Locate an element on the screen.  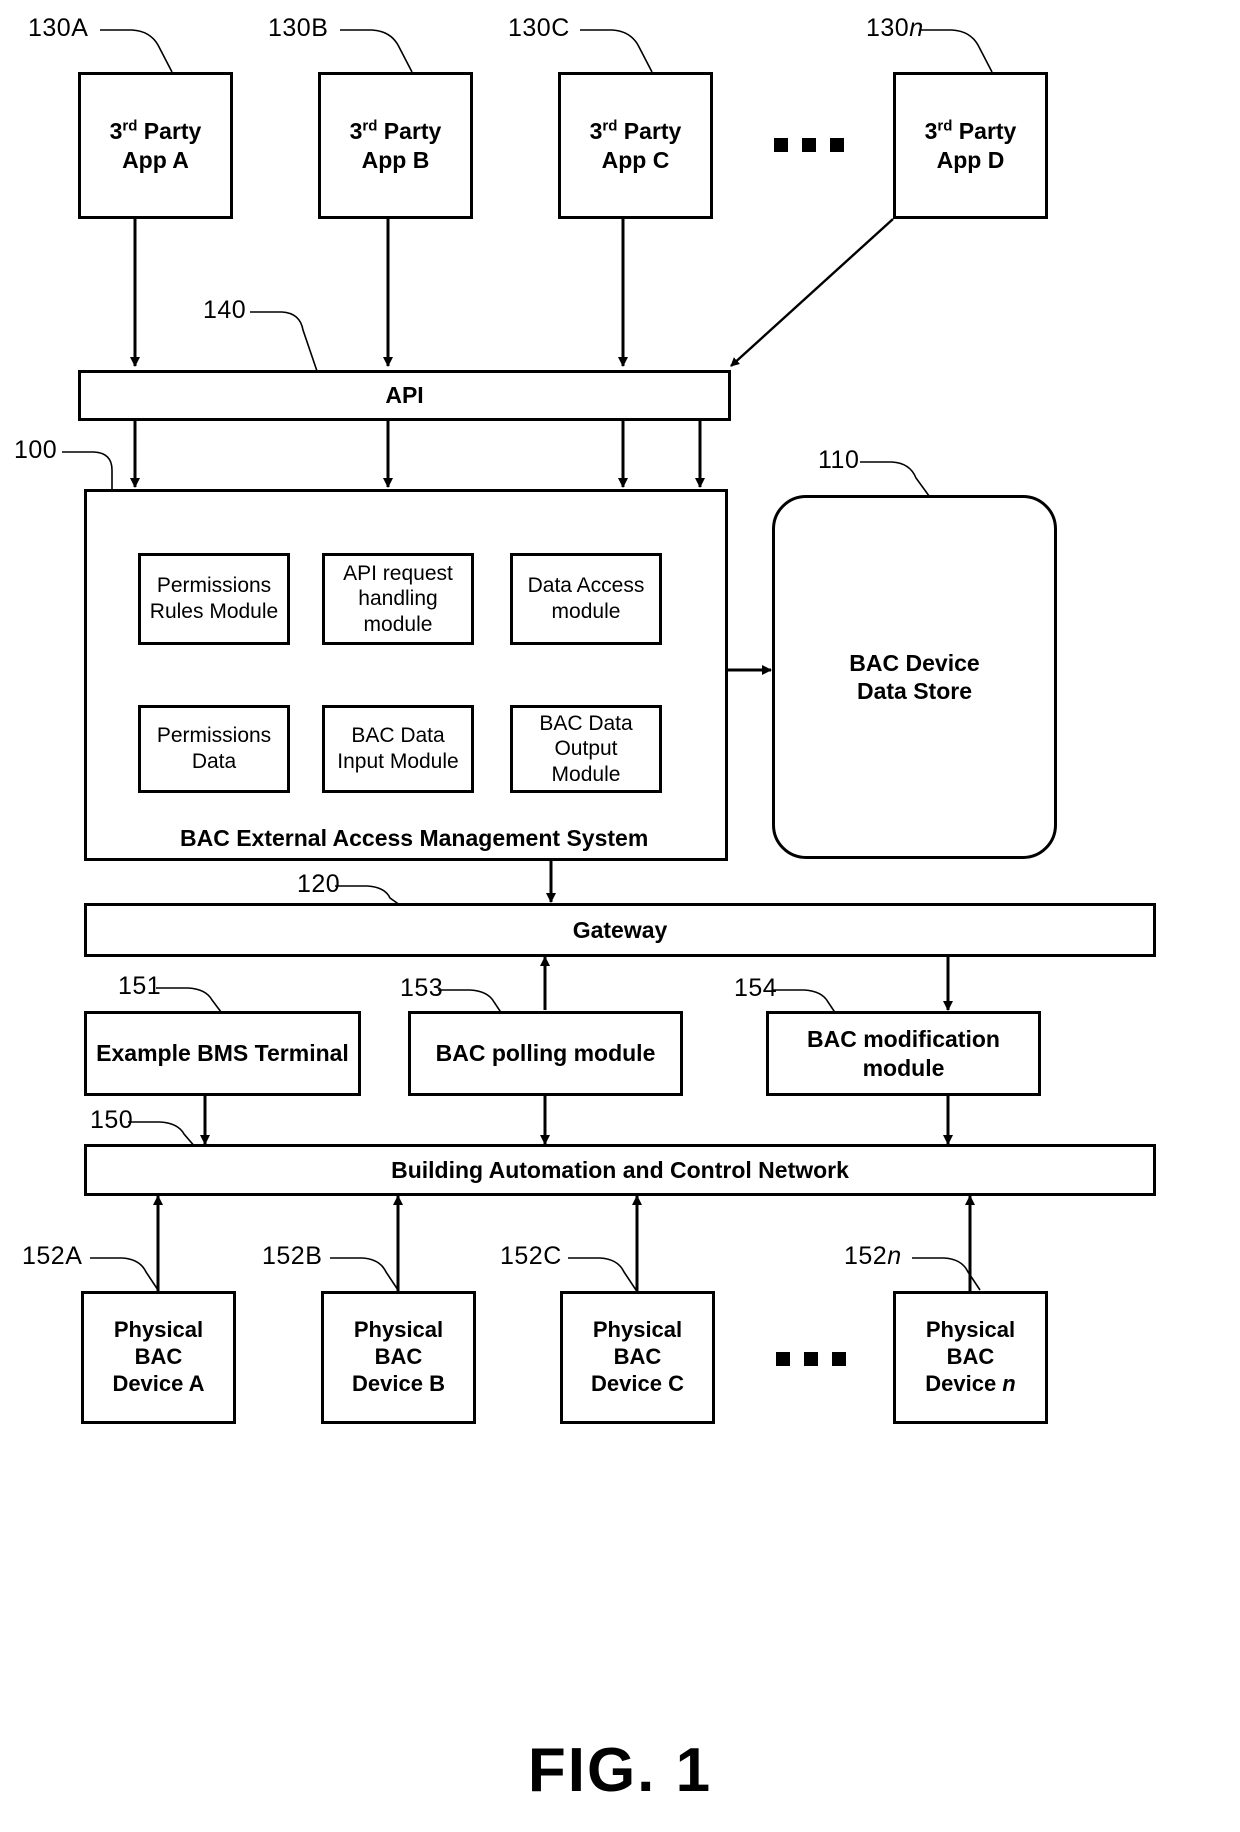
bac-external-access-management-system-box is located at coordinates (406, 675).